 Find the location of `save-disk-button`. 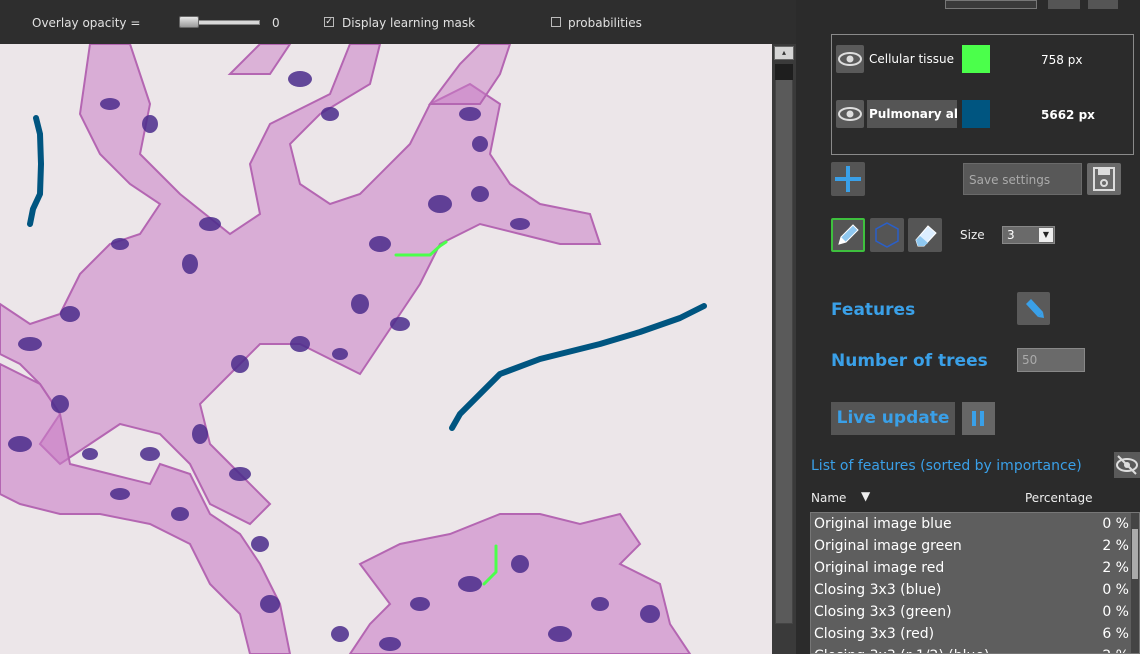

save-disk-button is located at coordinates (1104, 179).